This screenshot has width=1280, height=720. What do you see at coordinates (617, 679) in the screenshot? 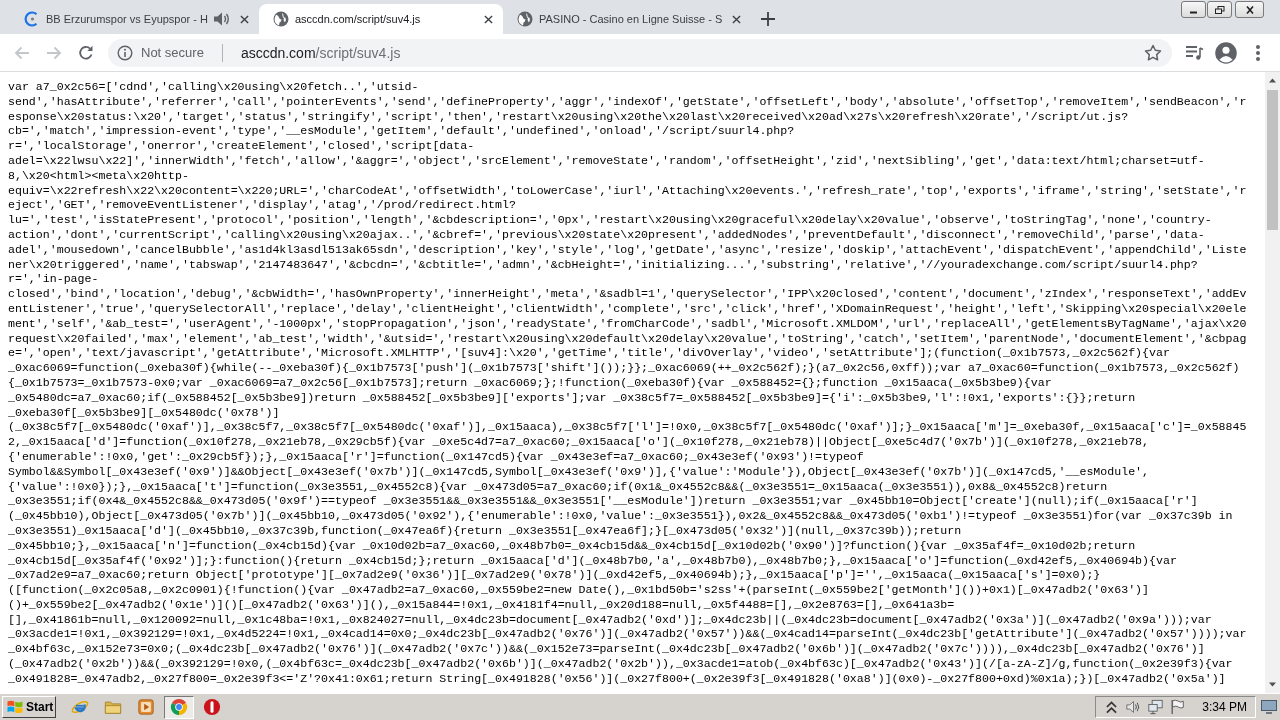
I see `code-line: _0x491828=_0x47adb2,_0x27f800=_0x2e39f3<='Z'?0x41:0x61;return String[_0x491828('0x56')](_0x27f800+(_0x2e39f3[_0x491828('0xa8')](0x0)-_0x27f800+0xd)%0x1a);})[_0x47adb2('0x5a')]` at bounding box center [617, 679].